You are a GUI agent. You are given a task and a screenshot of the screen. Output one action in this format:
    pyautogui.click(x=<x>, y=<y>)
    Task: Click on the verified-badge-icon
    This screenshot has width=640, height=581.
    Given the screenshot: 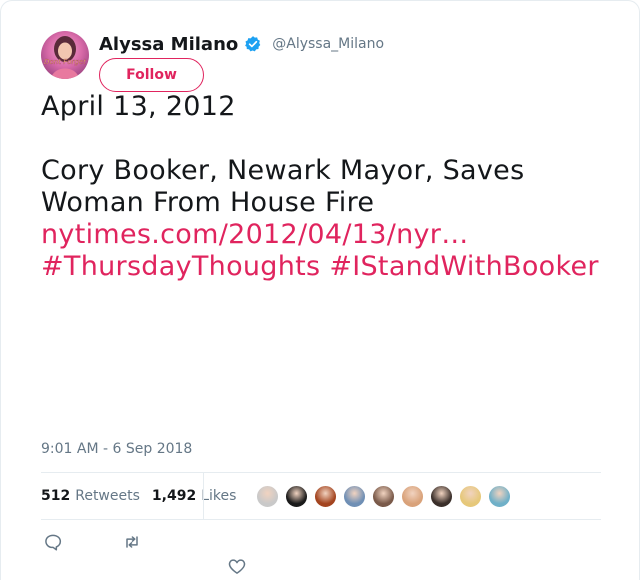 What is the action you would take?
    pyautogui.click(x=253, y=44)
    